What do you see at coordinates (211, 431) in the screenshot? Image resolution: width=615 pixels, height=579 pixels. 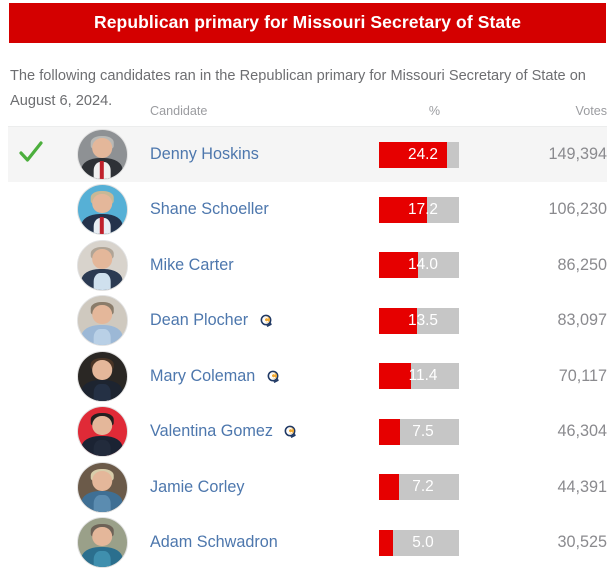 I see `candidate-name-link: Valentina Gomez` at bounding box center [211, 431].